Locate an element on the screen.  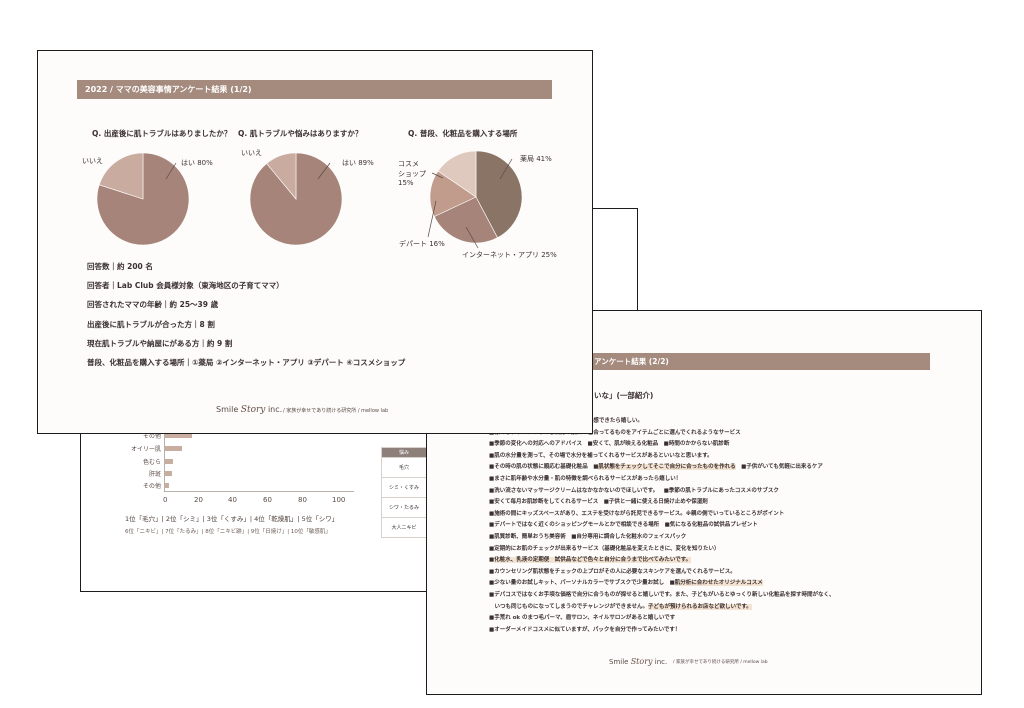
concerns-table: 悩み 毛穴 シミ・くすみ シワ・たるみ 大人ニキビ is located at coordinates (404, 492).